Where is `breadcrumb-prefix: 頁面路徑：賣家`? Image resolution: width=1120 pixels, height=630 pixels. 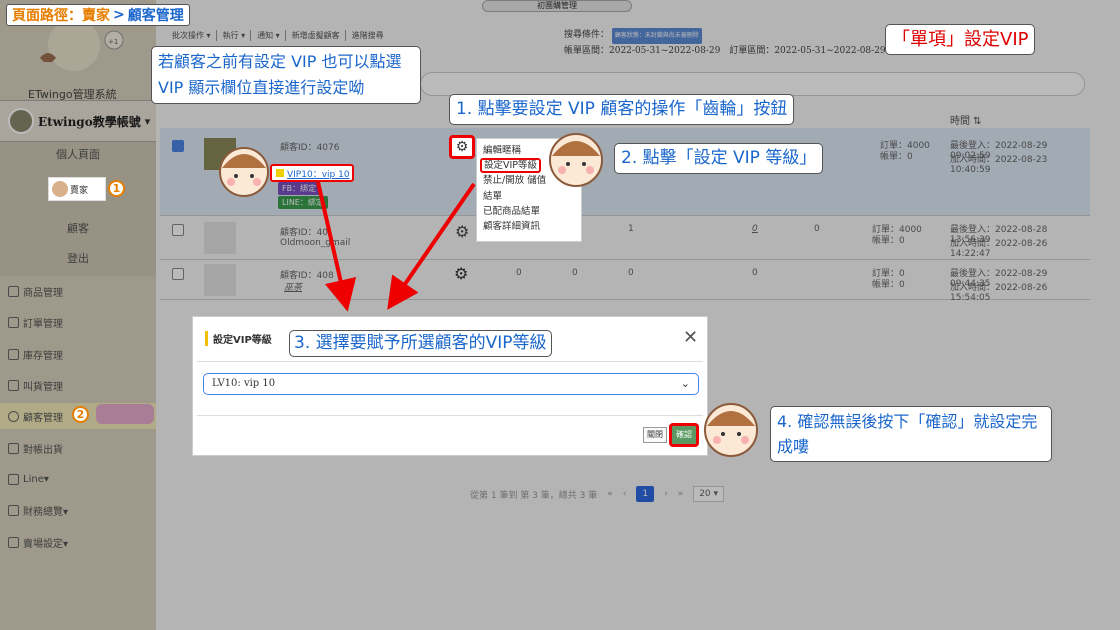
breadcrumb-prefix: 頁面路徑：賣家 is located at coordinates (61, 16).